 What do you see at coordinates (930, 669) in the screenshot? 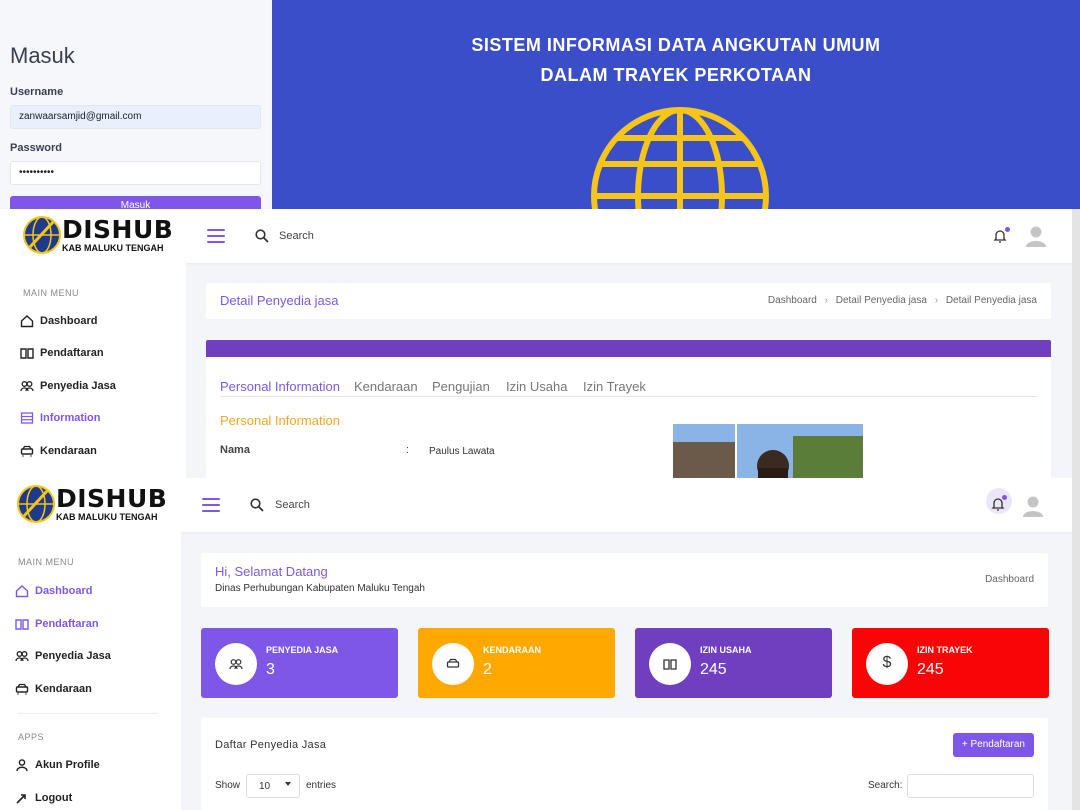
I see `stat-value: 245` at bounding box center [930, 669].